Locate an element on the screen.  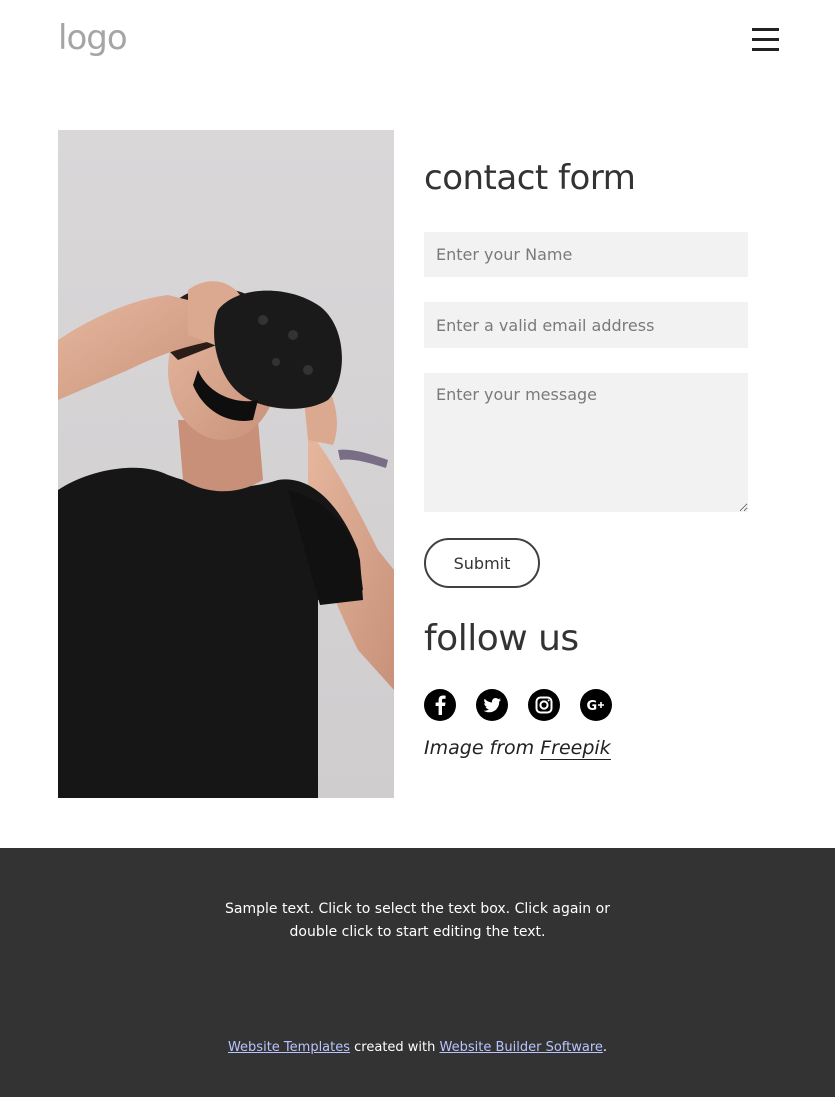
logo: logo is located at coordinates (93, 38).